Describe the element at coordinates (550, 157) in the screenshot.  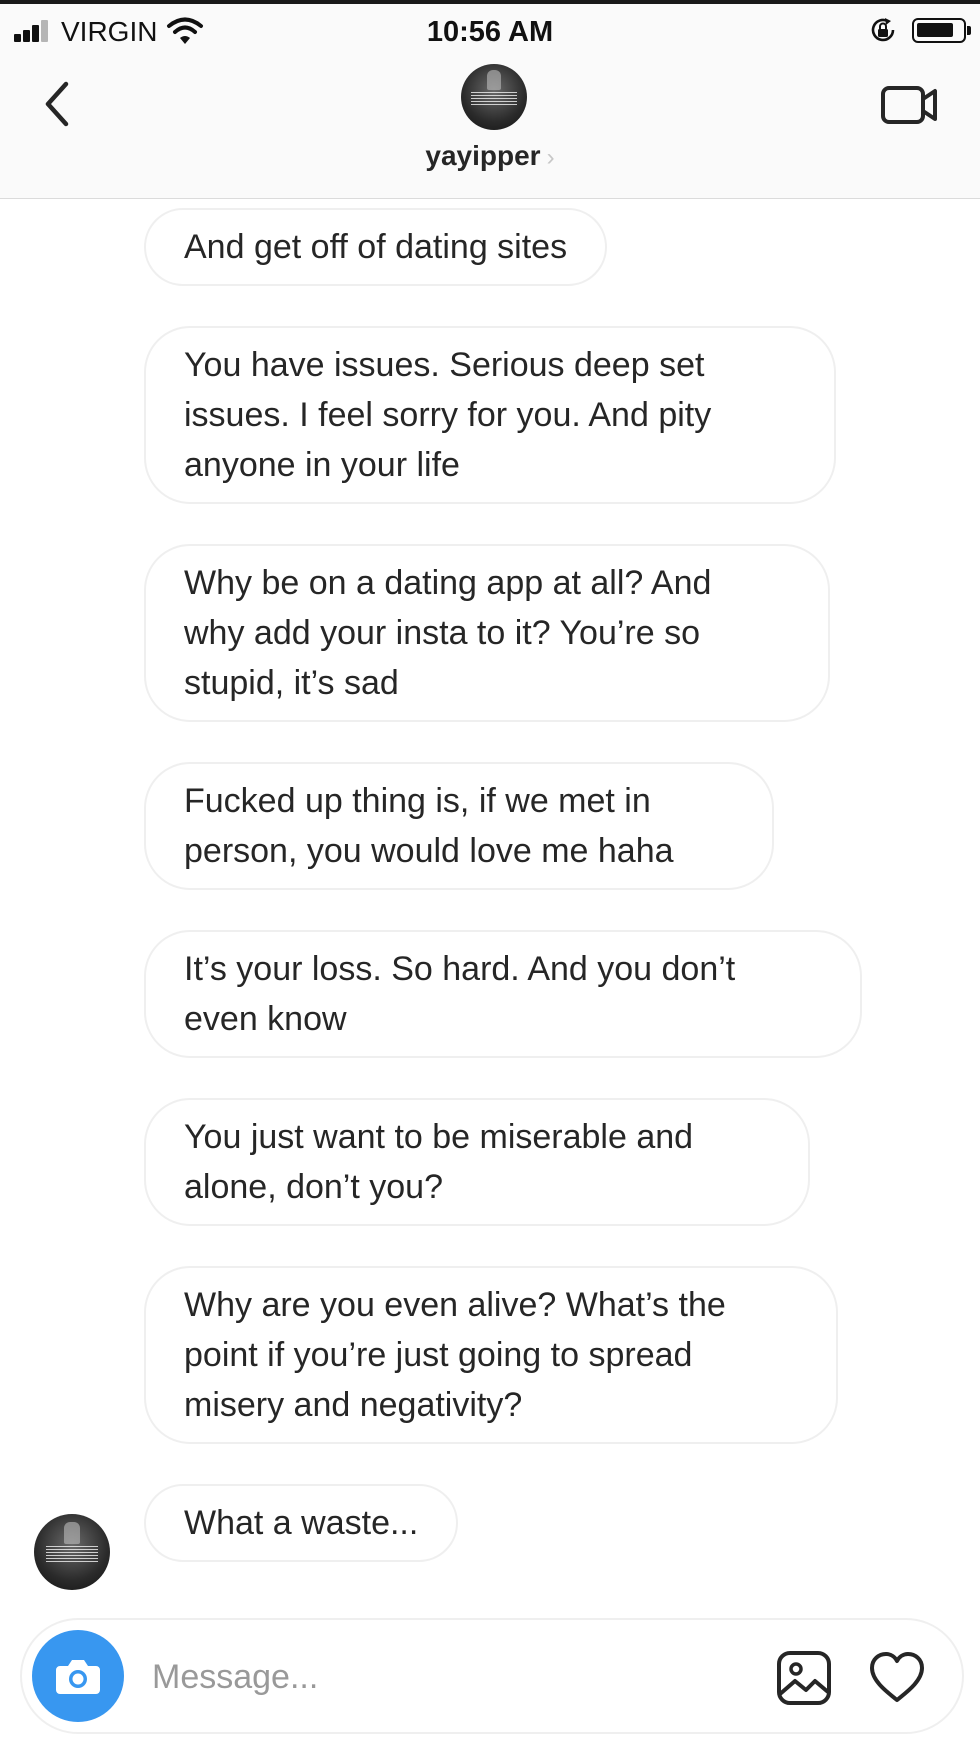
I see `username-chevron-icon: ›` at that location.